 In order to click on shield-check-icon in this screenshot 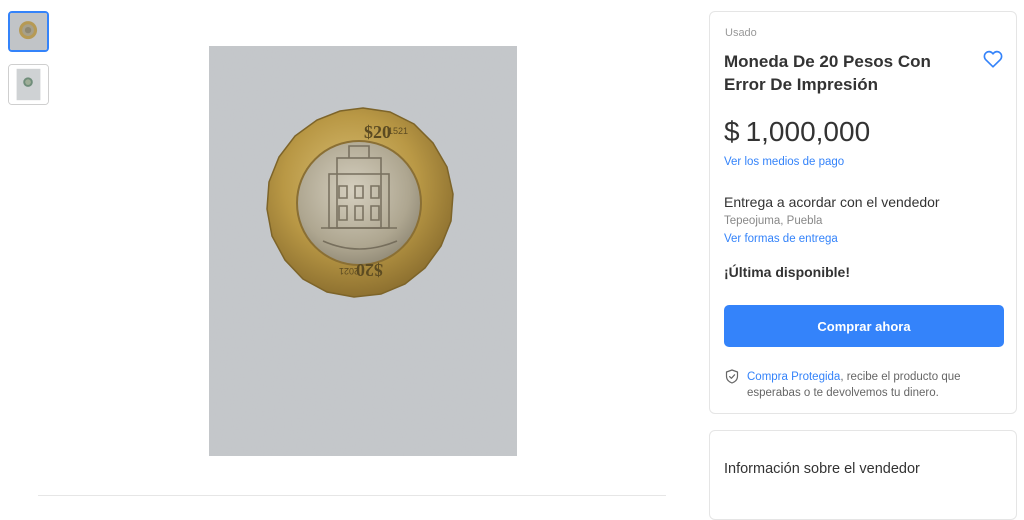, I will do `click(732, 376)`.